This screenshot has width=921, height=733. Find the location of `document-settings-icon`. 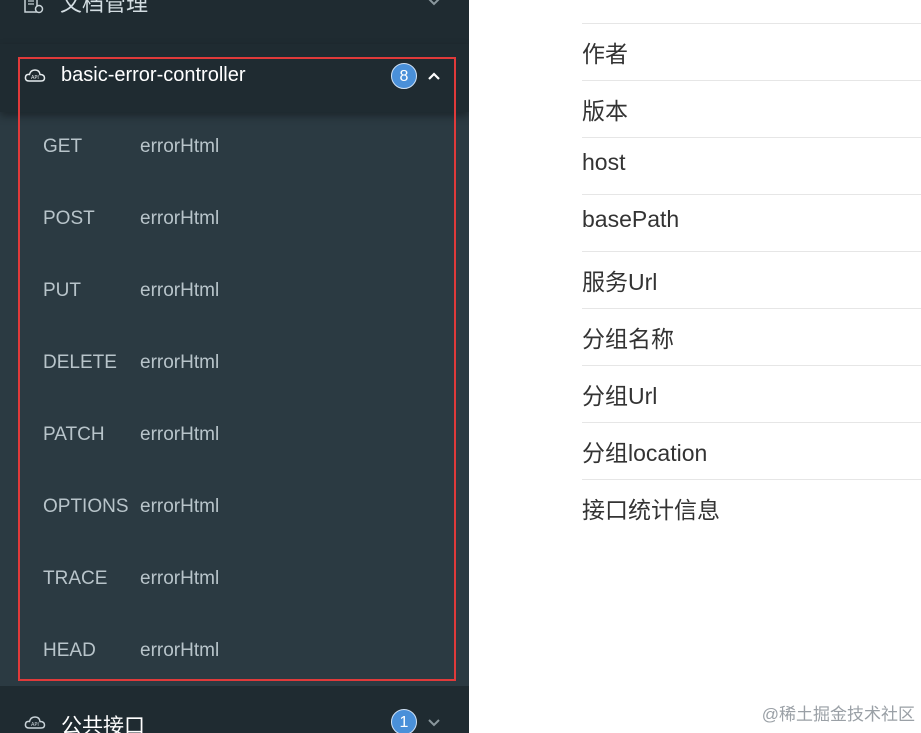

document-settings-icon is located at coordinates (34, 7).